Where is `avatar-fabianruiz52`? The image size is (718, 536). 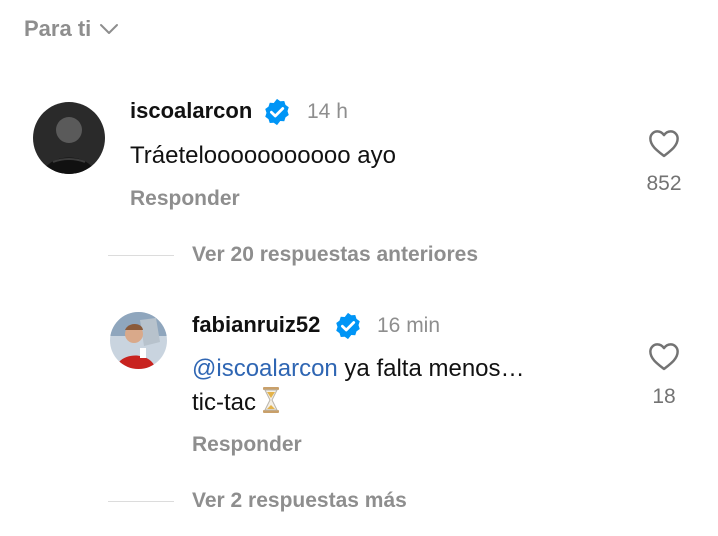 avatar-fabianruiz52 is located at coordinates (138, 340).